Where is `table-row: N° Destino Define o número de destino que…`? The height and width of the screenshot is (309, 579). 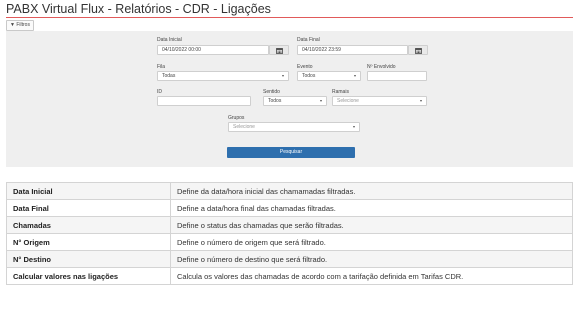
table-row: N° Destino Define o número de destino que… is located at coordinates (289, 259).